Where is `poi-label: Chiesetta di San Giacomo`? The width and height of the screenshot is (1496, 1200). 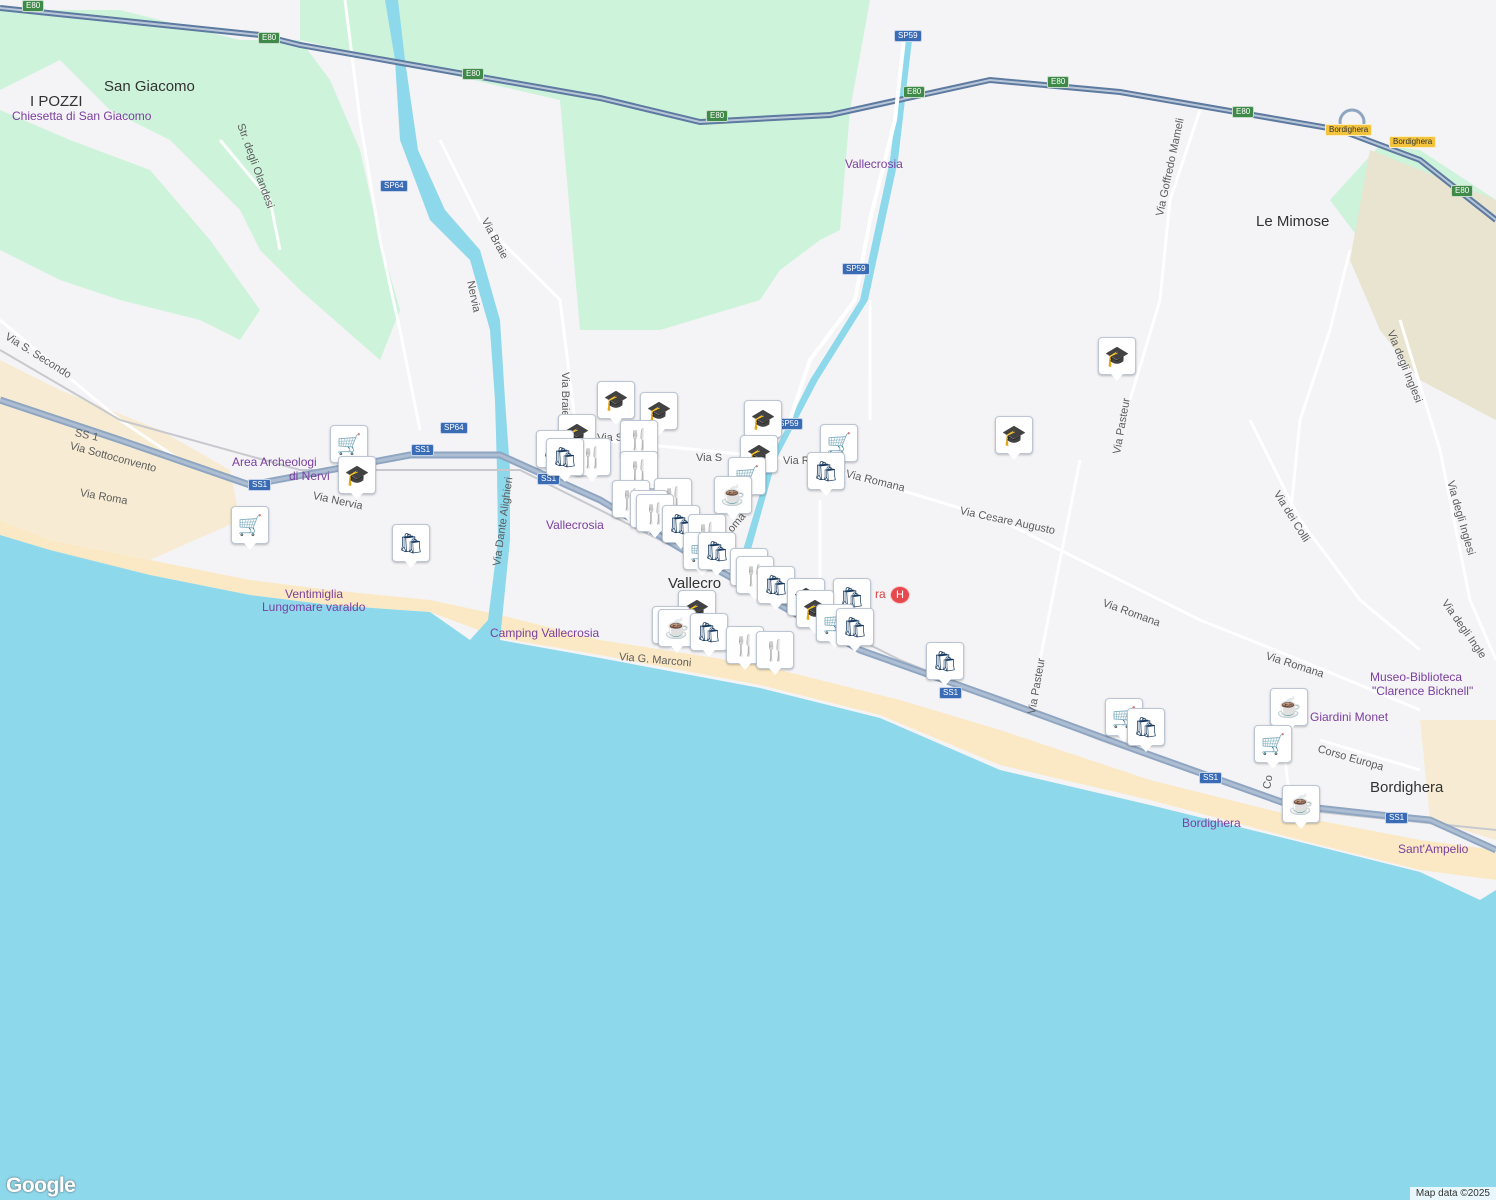 poi-label: Chiesetta di San Giacomo is located at coordinates (81, 116).